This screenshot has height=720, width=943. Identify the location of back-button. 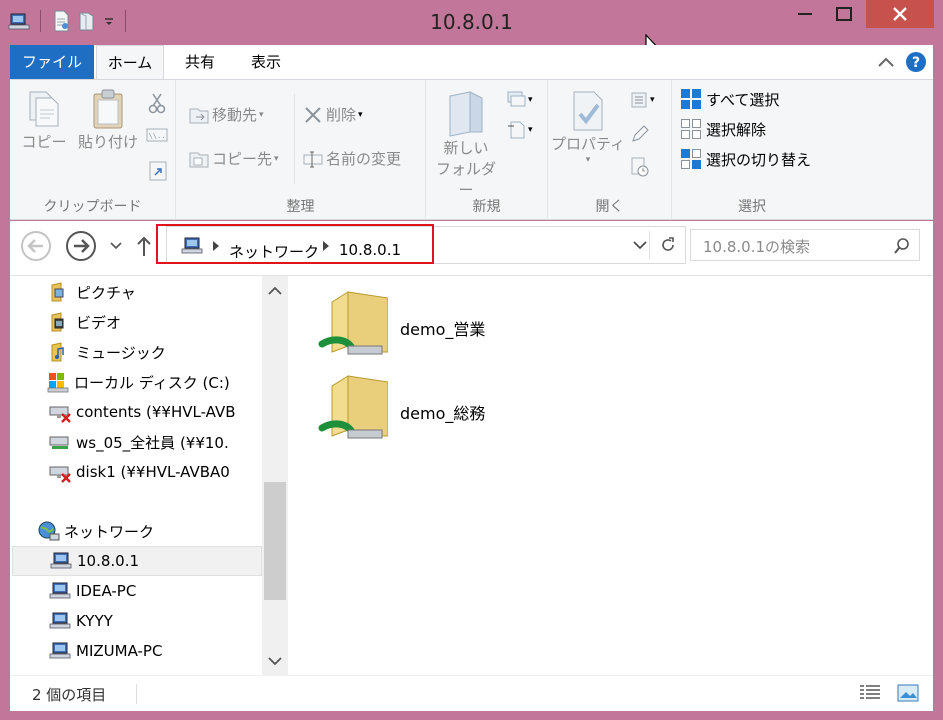
(36, 246).